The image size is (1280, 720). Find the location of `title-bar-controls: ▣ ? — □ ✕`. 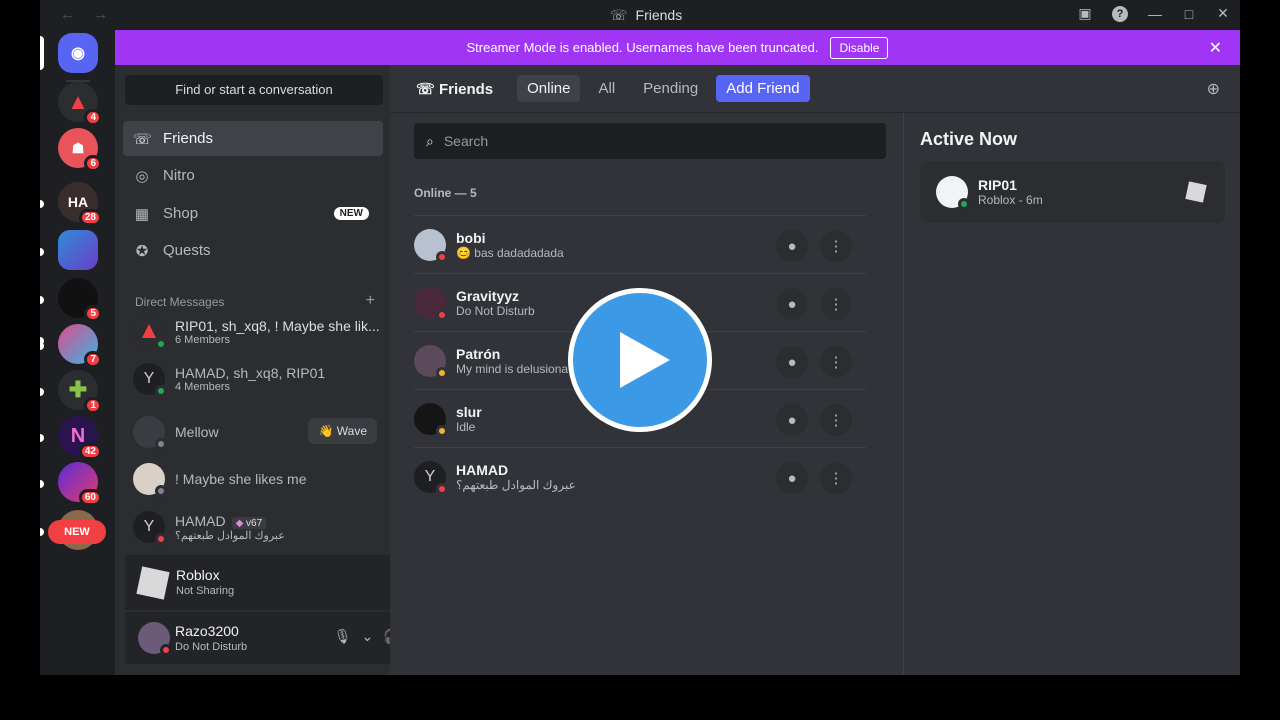

title-bar-controls: ▣ ? — □ ✕ is located at coordinates (1154, 13).